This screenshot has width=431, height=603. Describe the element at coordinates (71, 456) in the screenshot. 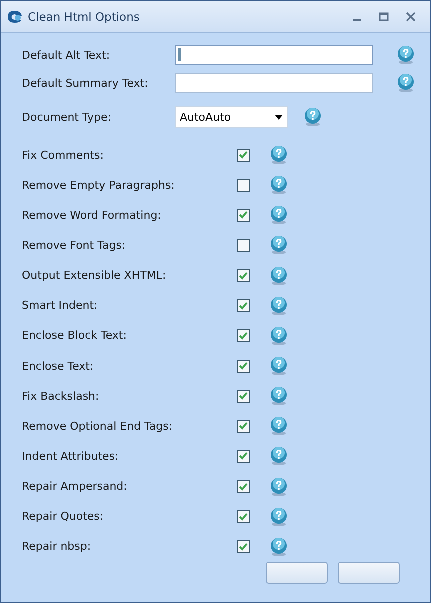

I see `option-label: Indent Attributes:` at that location.